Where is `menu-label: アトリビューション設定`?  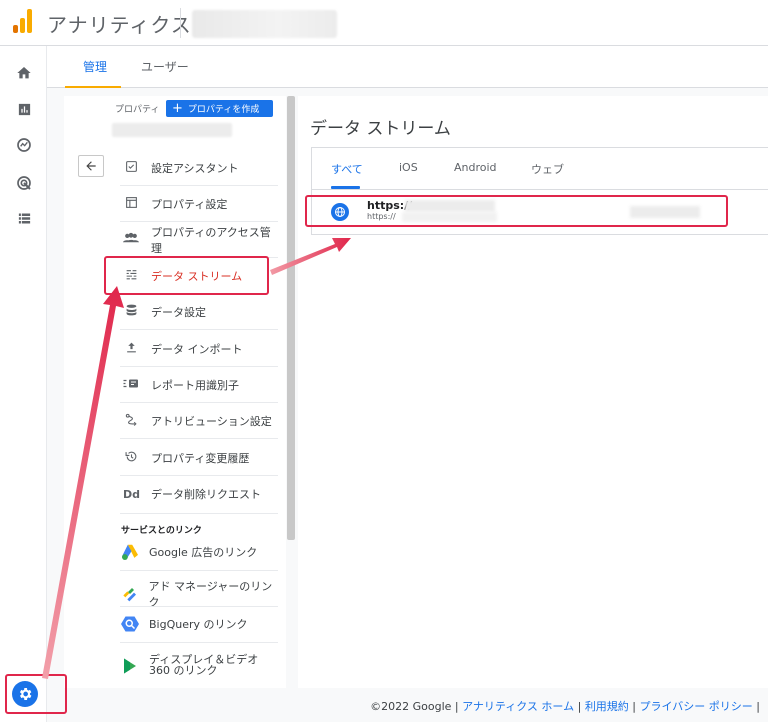 menu-label: アトリビューション設定 is located at coordinates (211, 421).